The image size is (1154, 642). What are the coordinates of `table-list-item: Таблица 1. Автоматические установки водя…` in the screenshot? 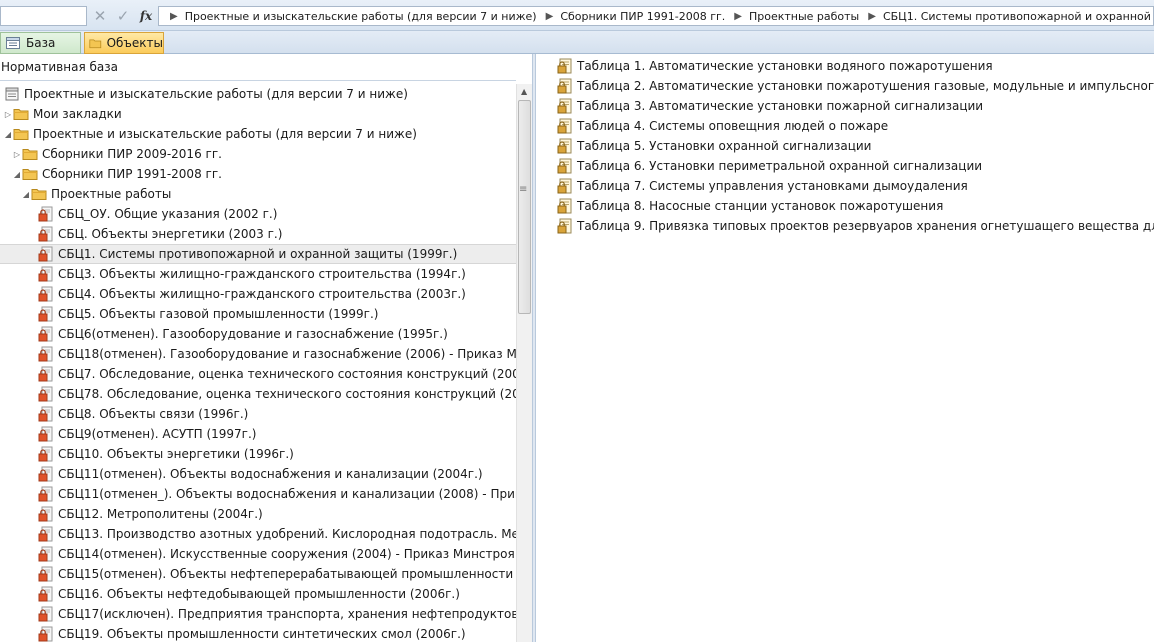 It's located at (775, 66).